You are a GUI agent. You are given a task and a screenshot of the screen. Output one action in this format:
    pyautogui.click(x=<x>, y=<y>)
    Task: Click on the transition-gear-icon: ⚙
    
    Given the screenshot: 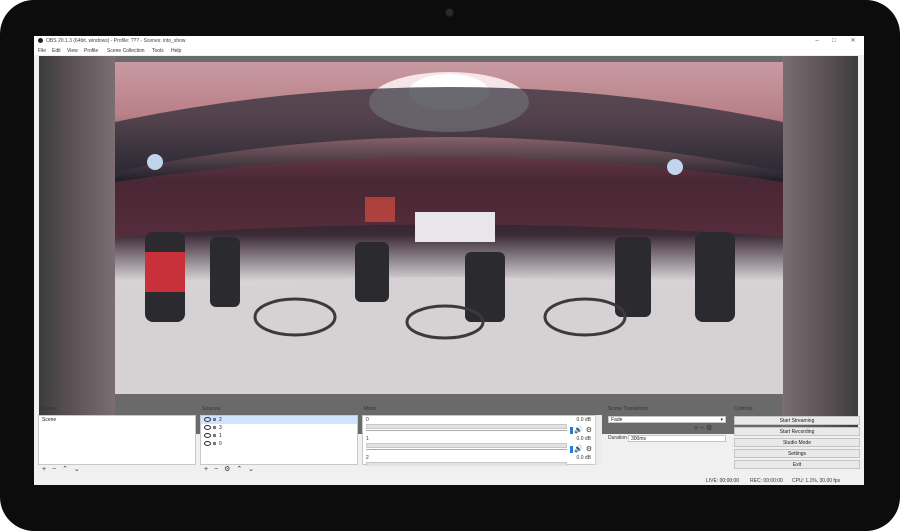 What is the action you would take?
    pyautogui.click(x=709, y=428)
    